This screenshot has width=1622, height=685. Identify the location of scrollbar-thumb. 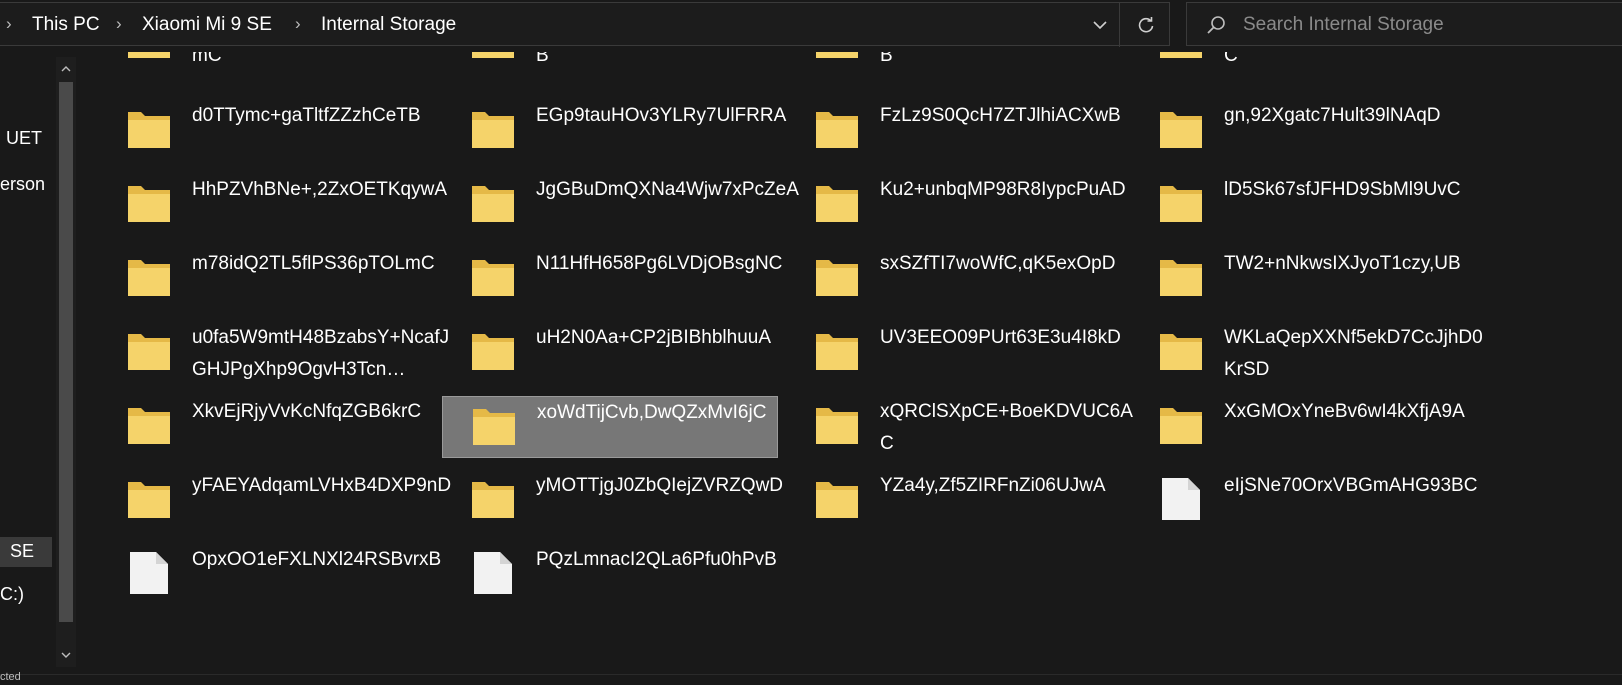
(66, 352).